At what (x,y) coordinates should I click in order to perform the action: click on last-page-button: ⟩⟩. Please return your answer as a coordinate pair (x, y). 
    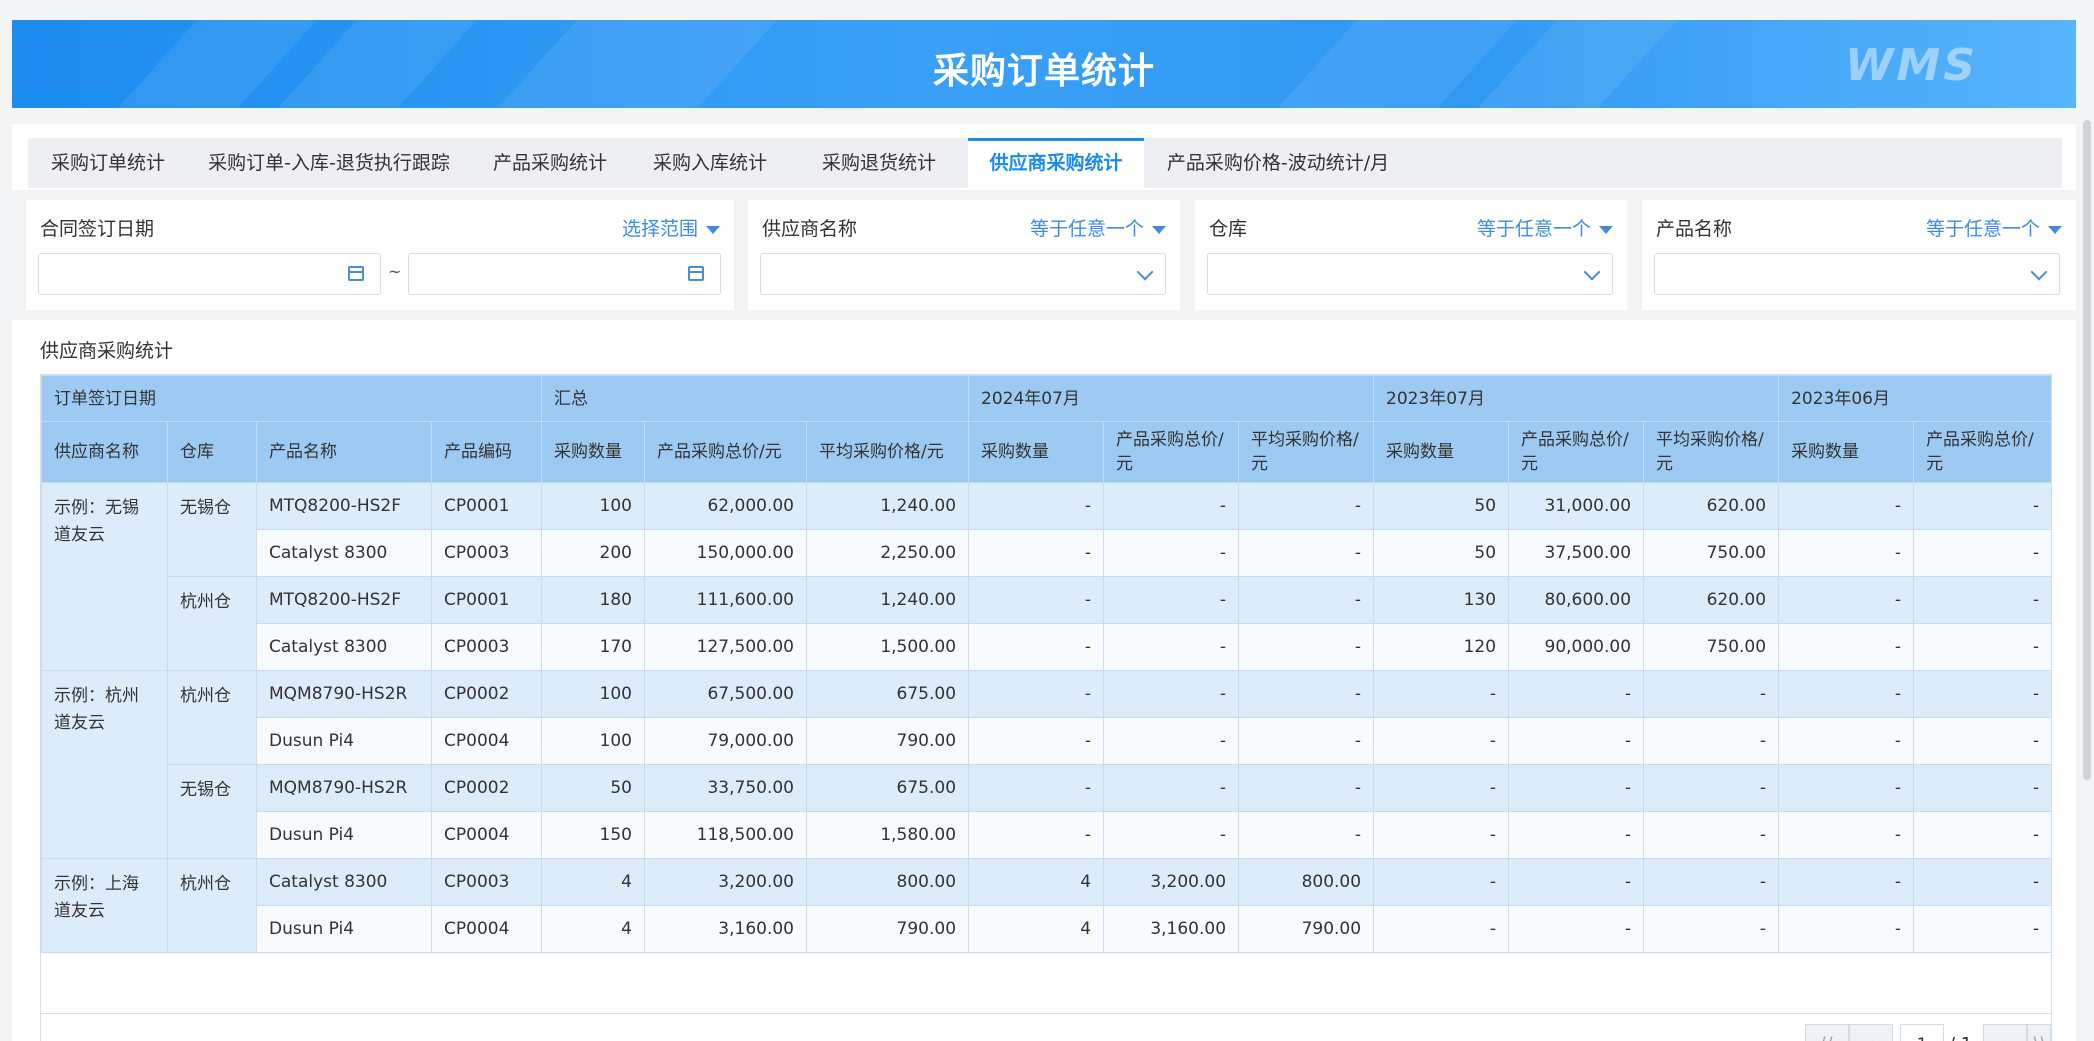
    Looking at the image, I should click on (2039, 1032).